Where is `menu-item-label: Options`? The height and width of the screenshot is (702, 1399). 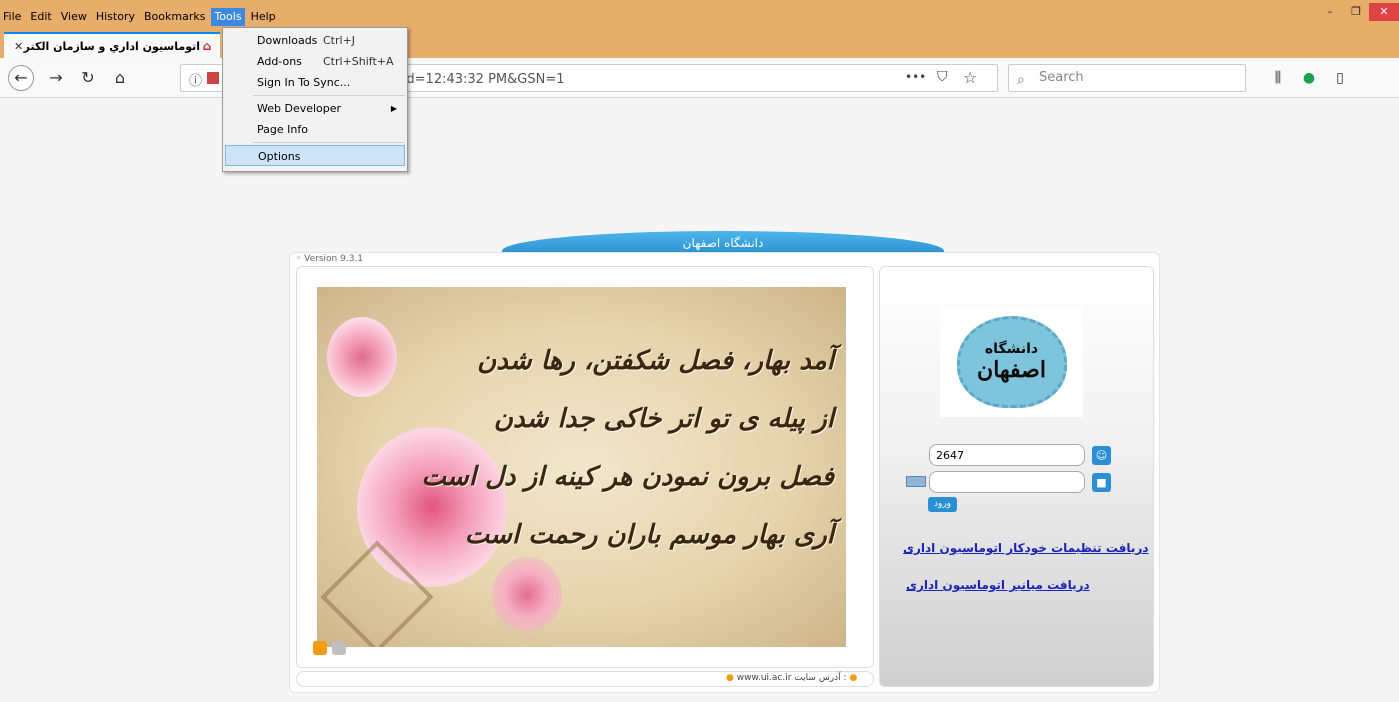 menu-item-label: Options is located at coordinates (279, 156).